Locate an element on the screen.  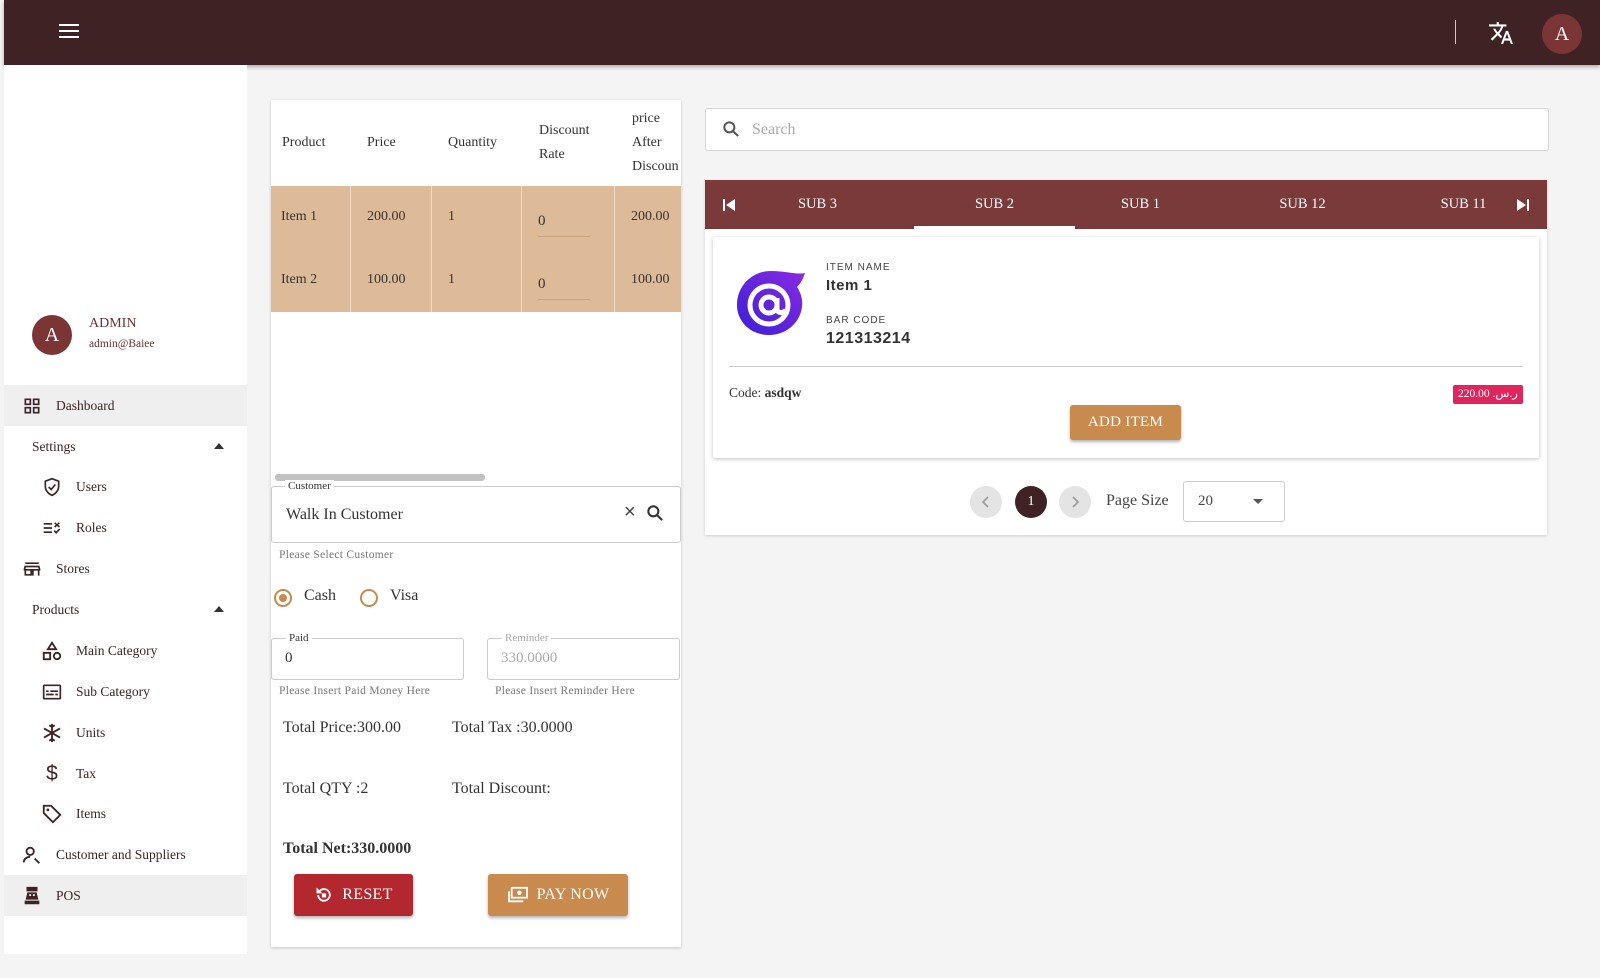
shield-check-icon is located at coordinates (52, 487).